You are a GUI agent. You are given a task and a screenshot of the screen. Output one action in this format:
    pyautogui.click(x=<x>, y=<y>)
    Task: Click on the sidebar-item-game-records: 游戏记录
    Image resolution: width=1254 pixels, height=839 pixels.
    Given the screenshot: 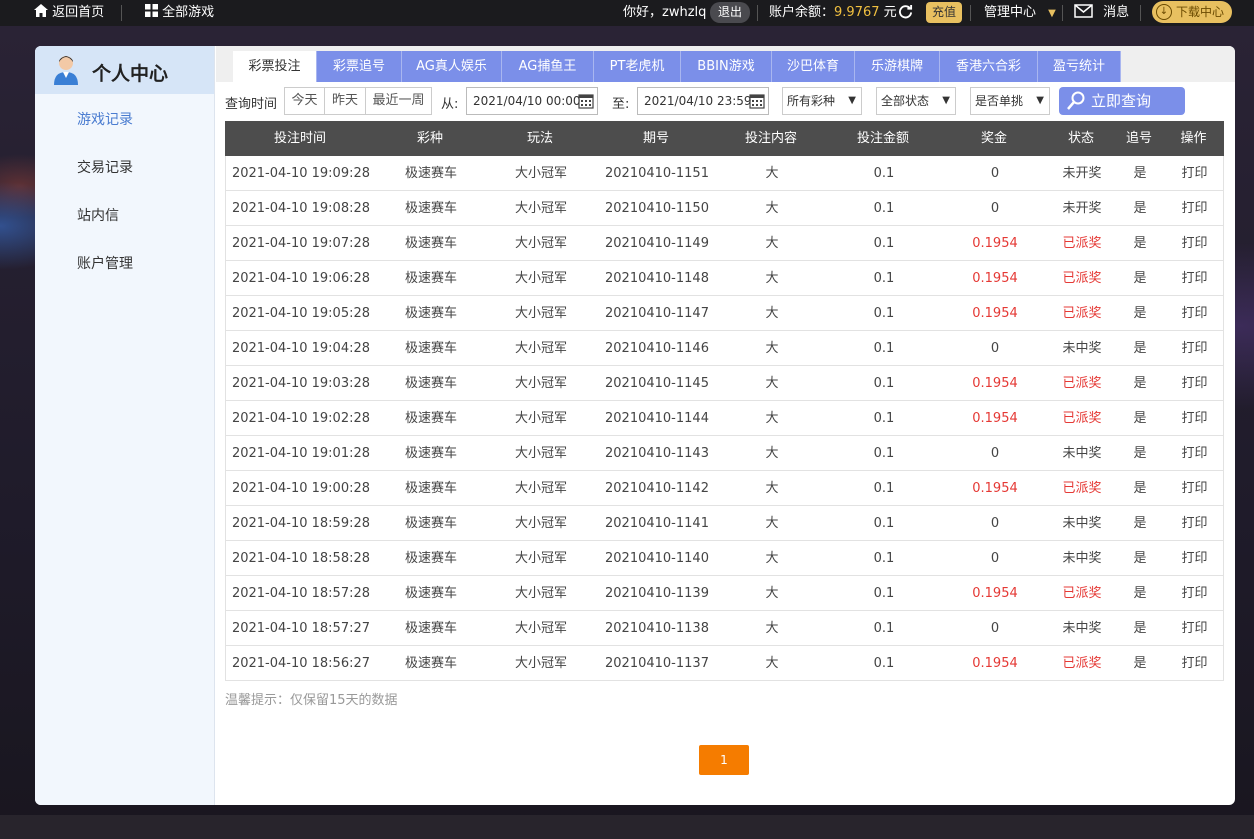 What is the action you would take?
    pyautogui.click(x=105, y=119)
    